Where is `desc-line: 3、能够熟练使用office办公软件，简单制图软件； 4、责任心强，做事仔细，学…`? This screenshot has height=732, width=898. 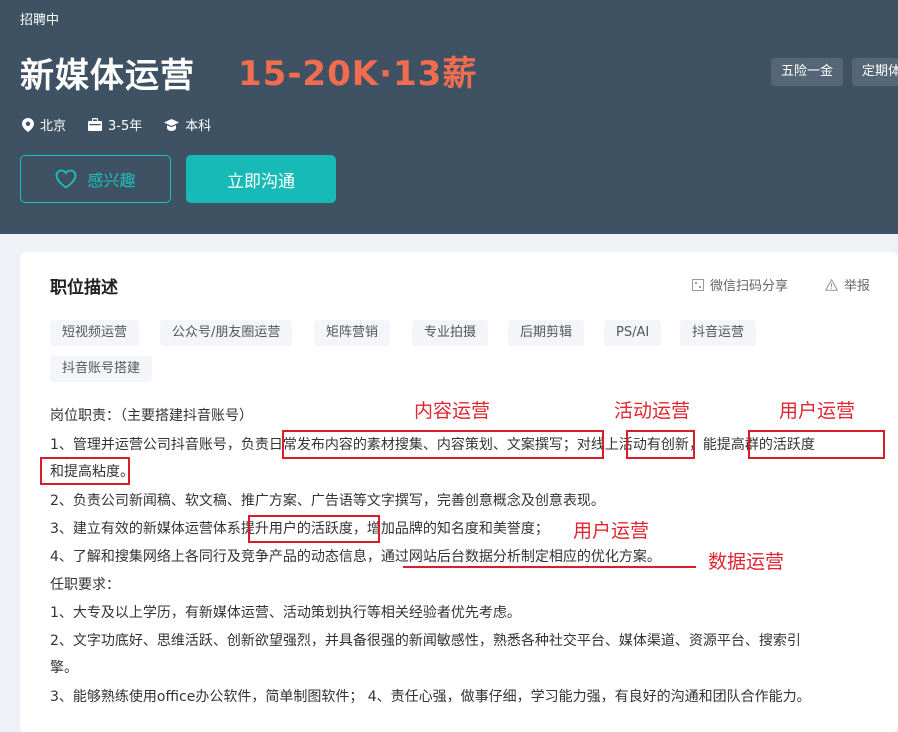 desc-line: 3、能够熟练使用office办公软件，简单制图软件； 4、责任心强，做事仔细，学… is located at coordinates (430, 697).